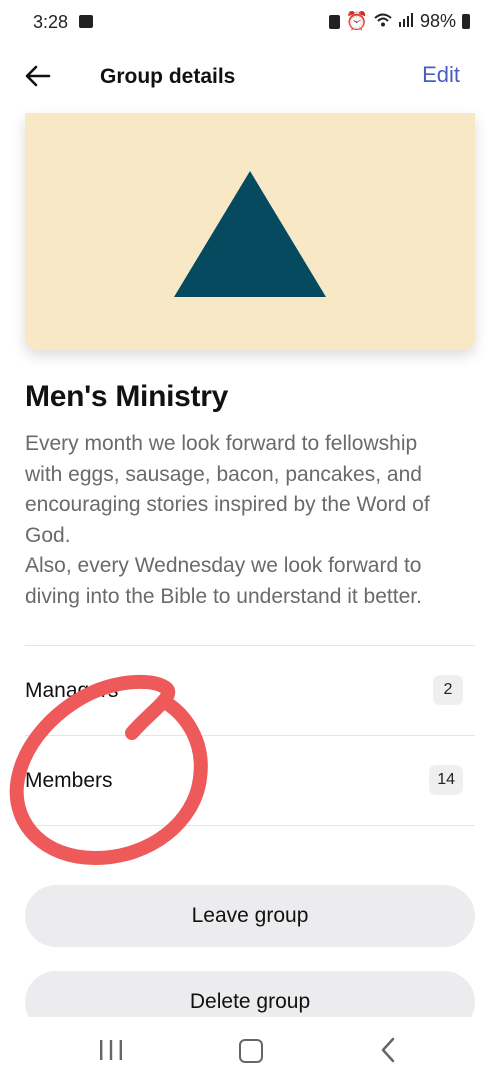  Describe the element at coordinates (69, 780) in the screenshot. I see `members-label: Members` at that location.